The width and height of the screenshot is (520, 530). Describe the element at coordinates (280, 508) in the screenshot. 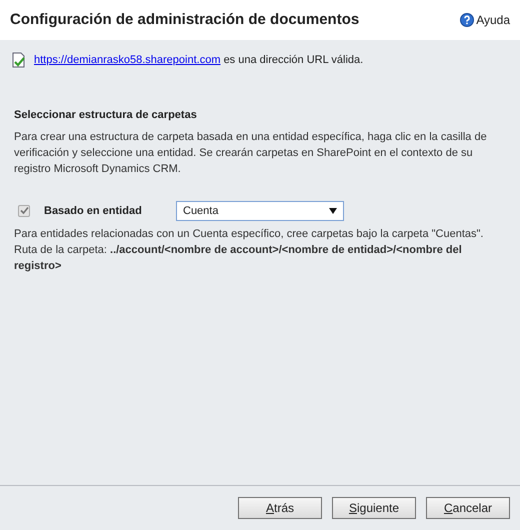

I see `dialog-button: Atrás` at that location.